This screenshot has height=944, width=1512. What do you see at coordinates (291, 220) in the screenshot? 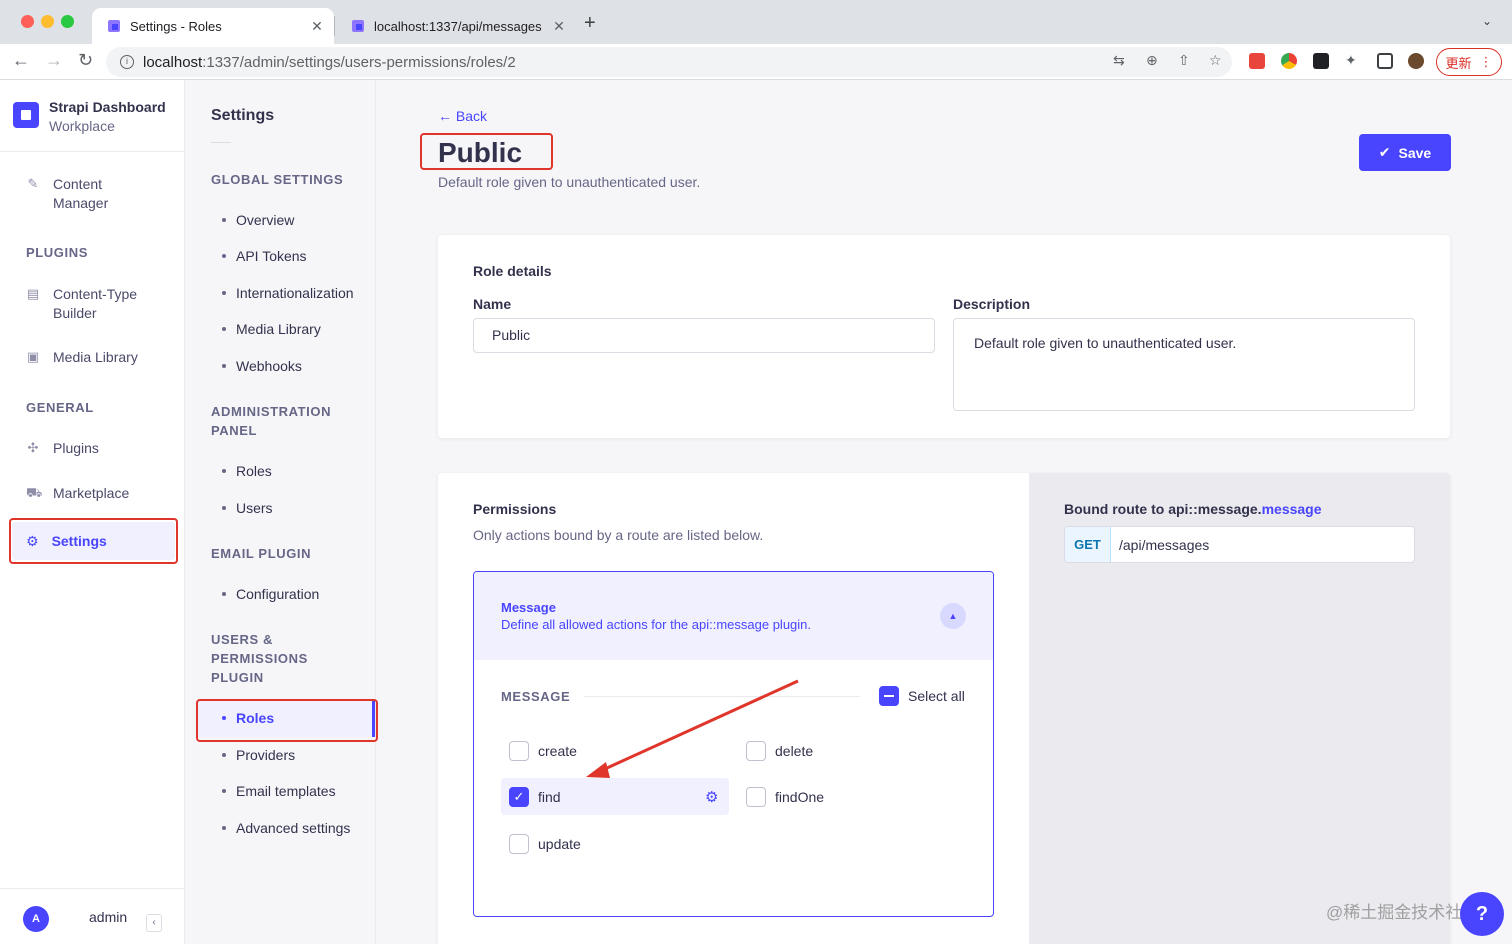
I see `subnav-item-overview: Overview` at bounding box center [291, 220].